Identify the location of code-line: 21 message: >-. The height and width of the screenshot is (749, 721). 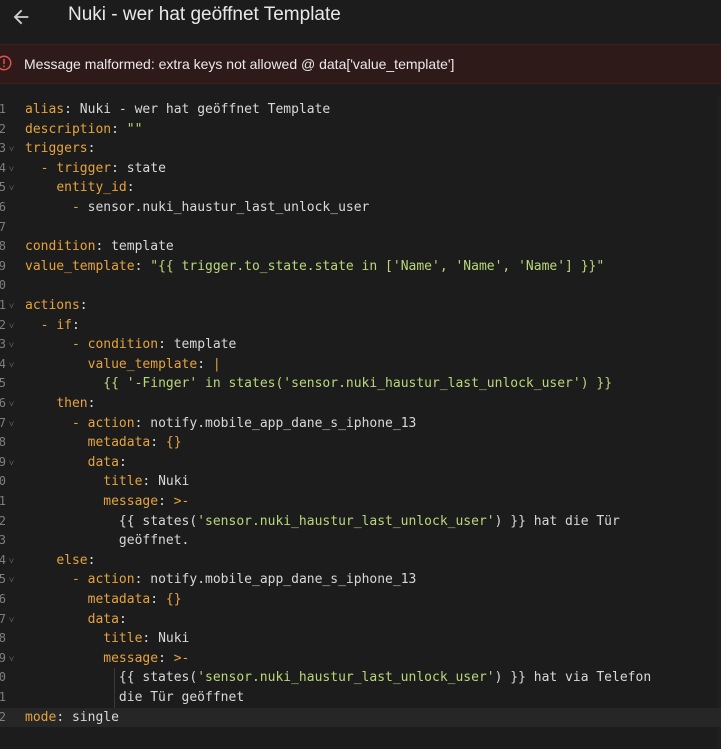
(360, 502).